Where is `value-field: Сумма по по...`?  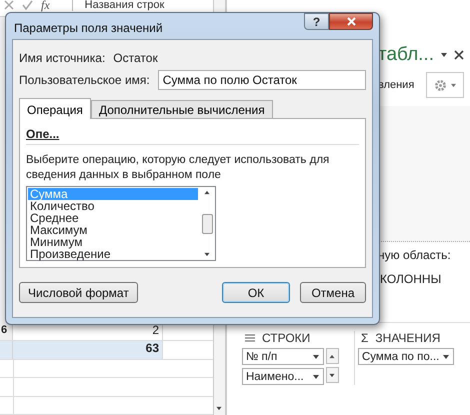 value-field: Сумма по по... is located at coordinates (406, 356).